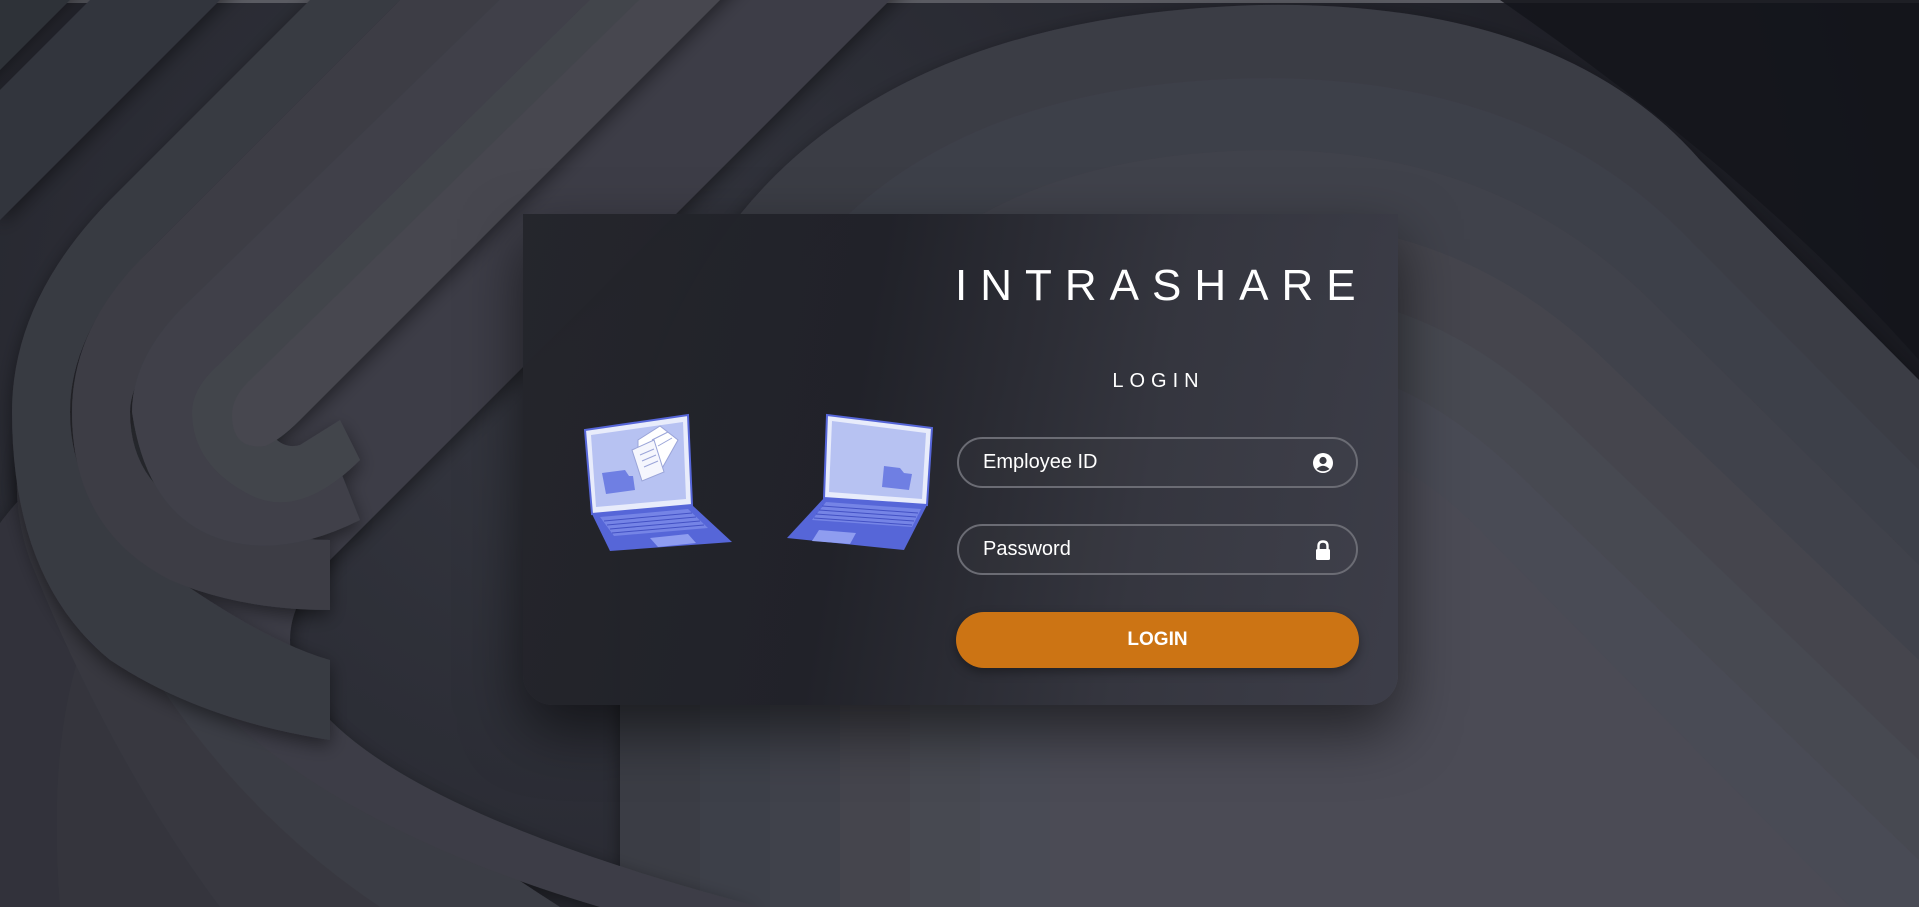 The image size is (1919, 907). What do you see at coordinates (1143, 462) in the screenshot?
I see `employee-id-input` at bounding box center [1143, 462].